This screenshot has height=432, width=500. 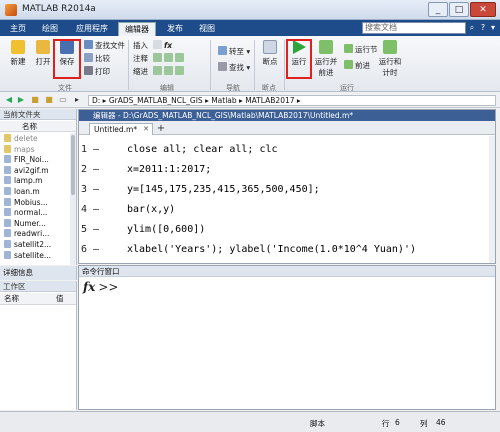 What do you see at coordinates (347, 88) in the screenshot?
I see `run-group-label: 运行` at bounding box center [347, 88].